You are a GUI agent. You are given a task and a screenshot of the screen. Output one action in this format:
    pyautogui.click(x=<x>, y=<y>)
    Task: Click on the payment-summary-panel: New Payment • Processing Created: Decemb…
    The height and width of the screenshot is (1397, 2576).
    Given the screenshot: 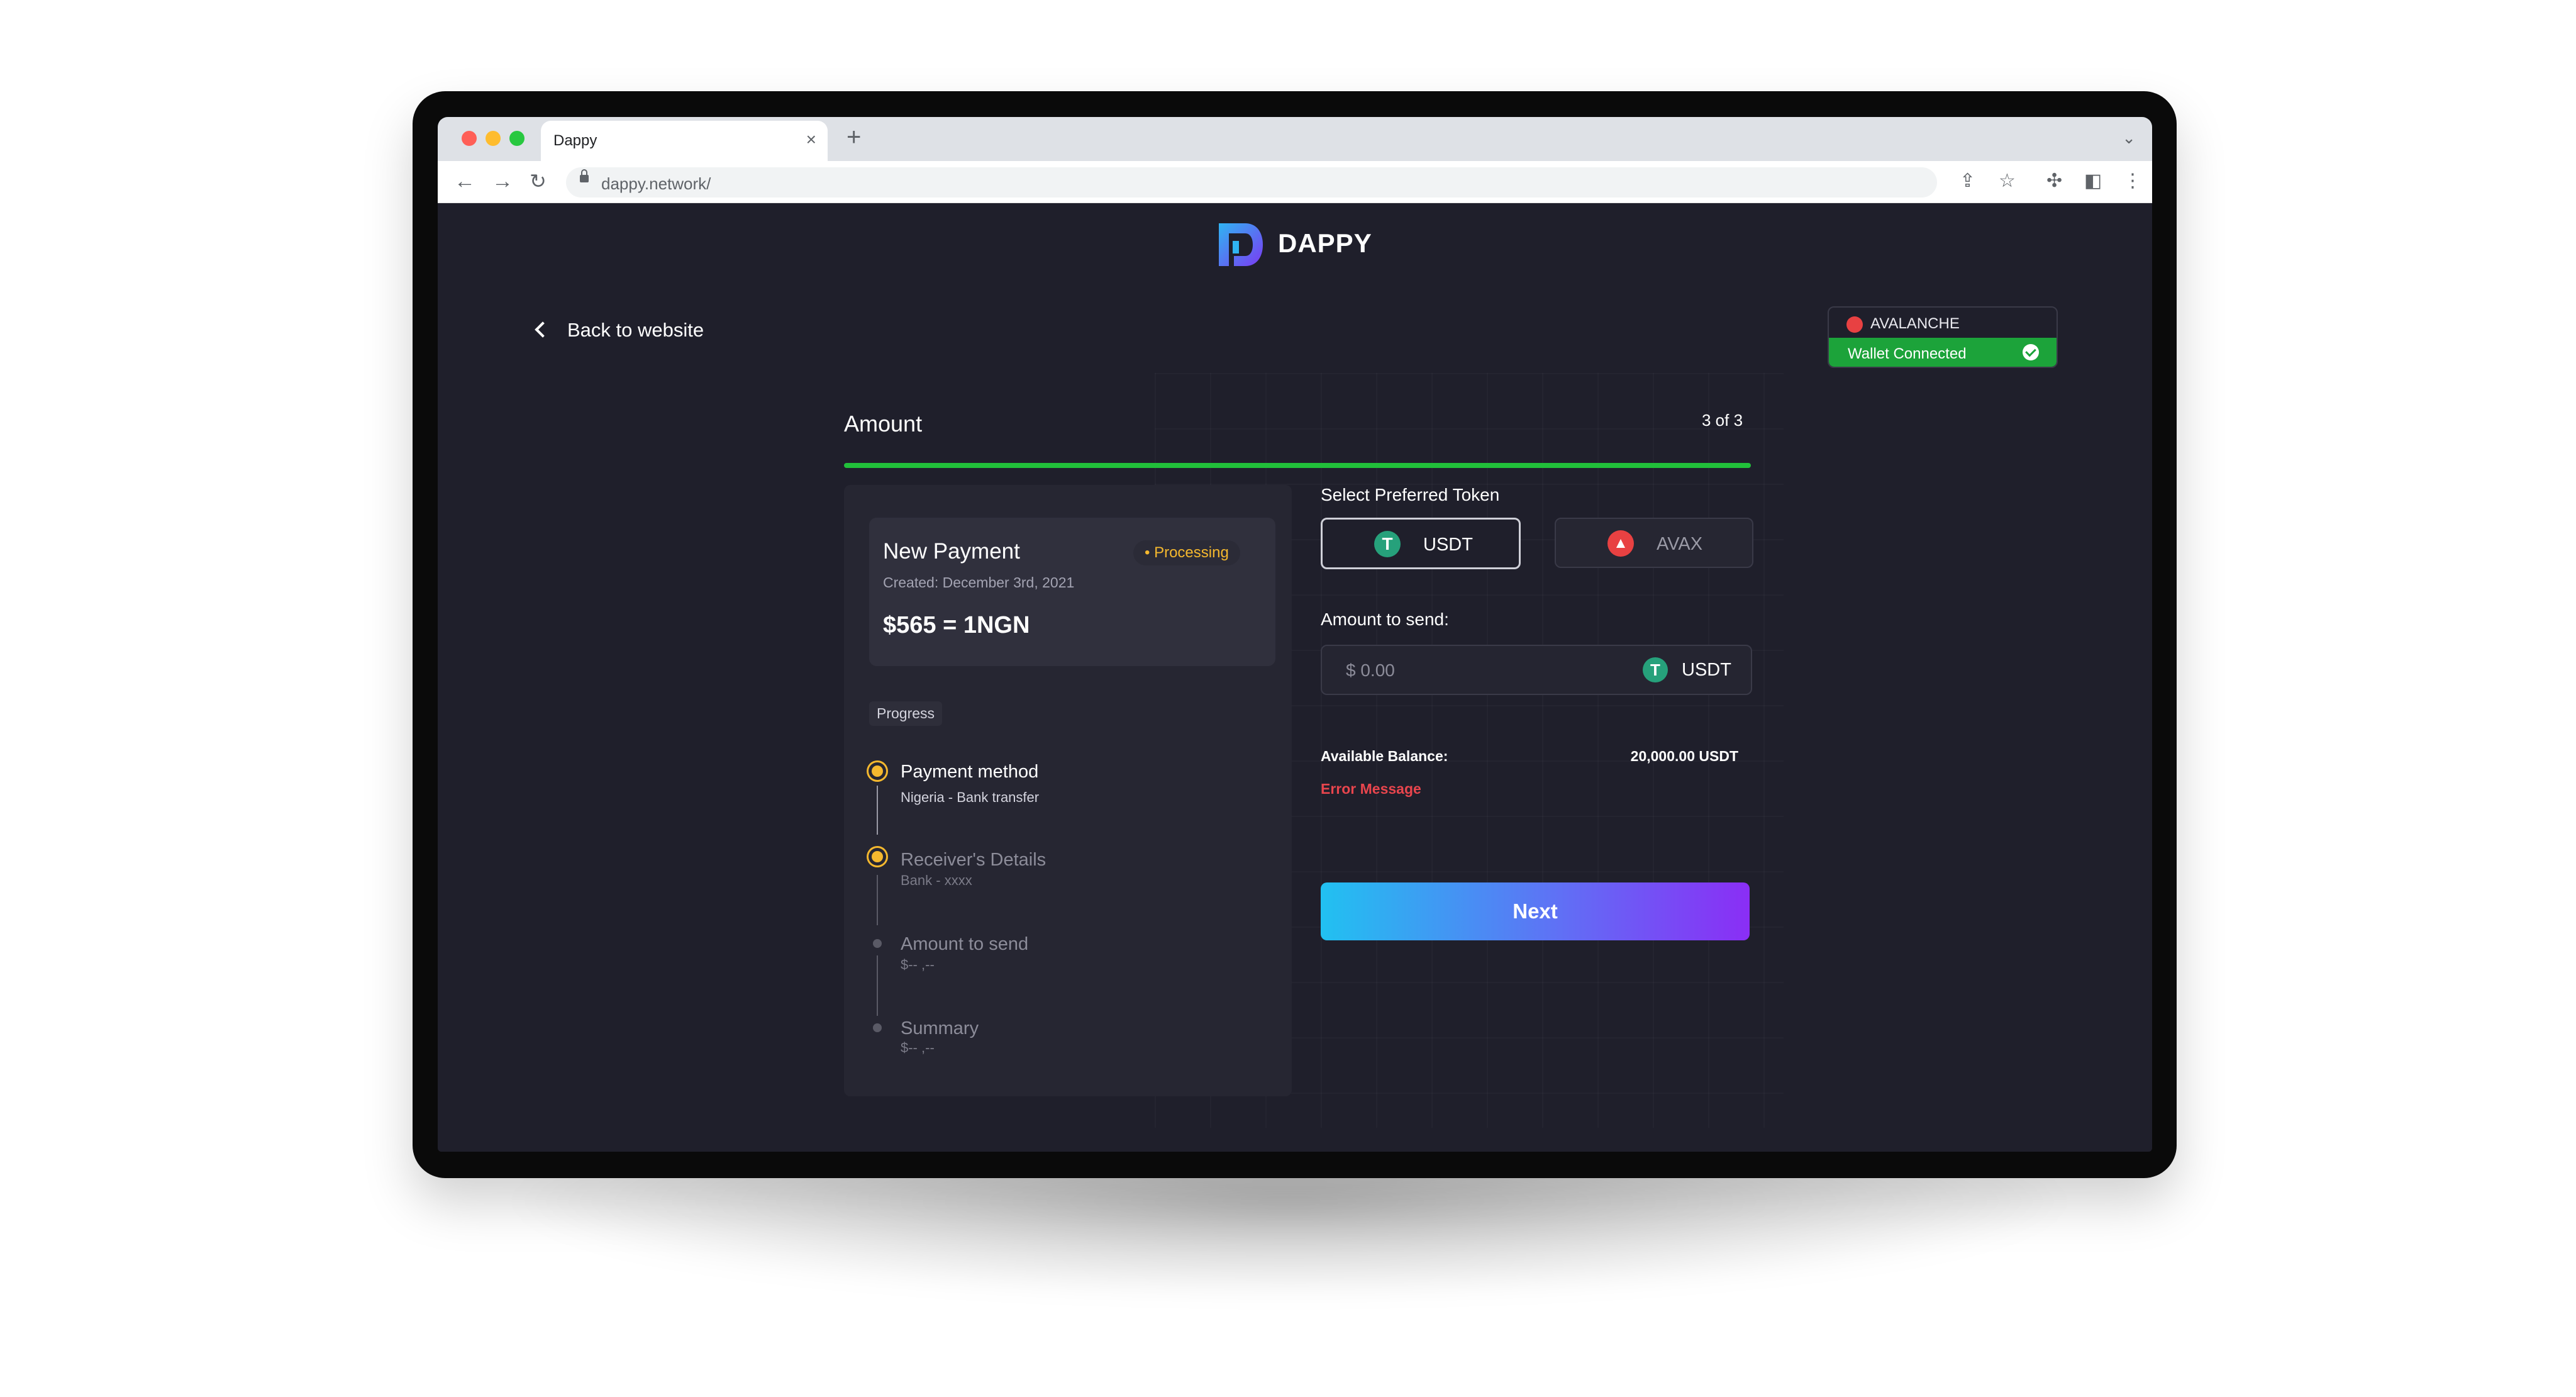 What is the action you would take?
    pyautogui.click(x=1068, y=790)
    